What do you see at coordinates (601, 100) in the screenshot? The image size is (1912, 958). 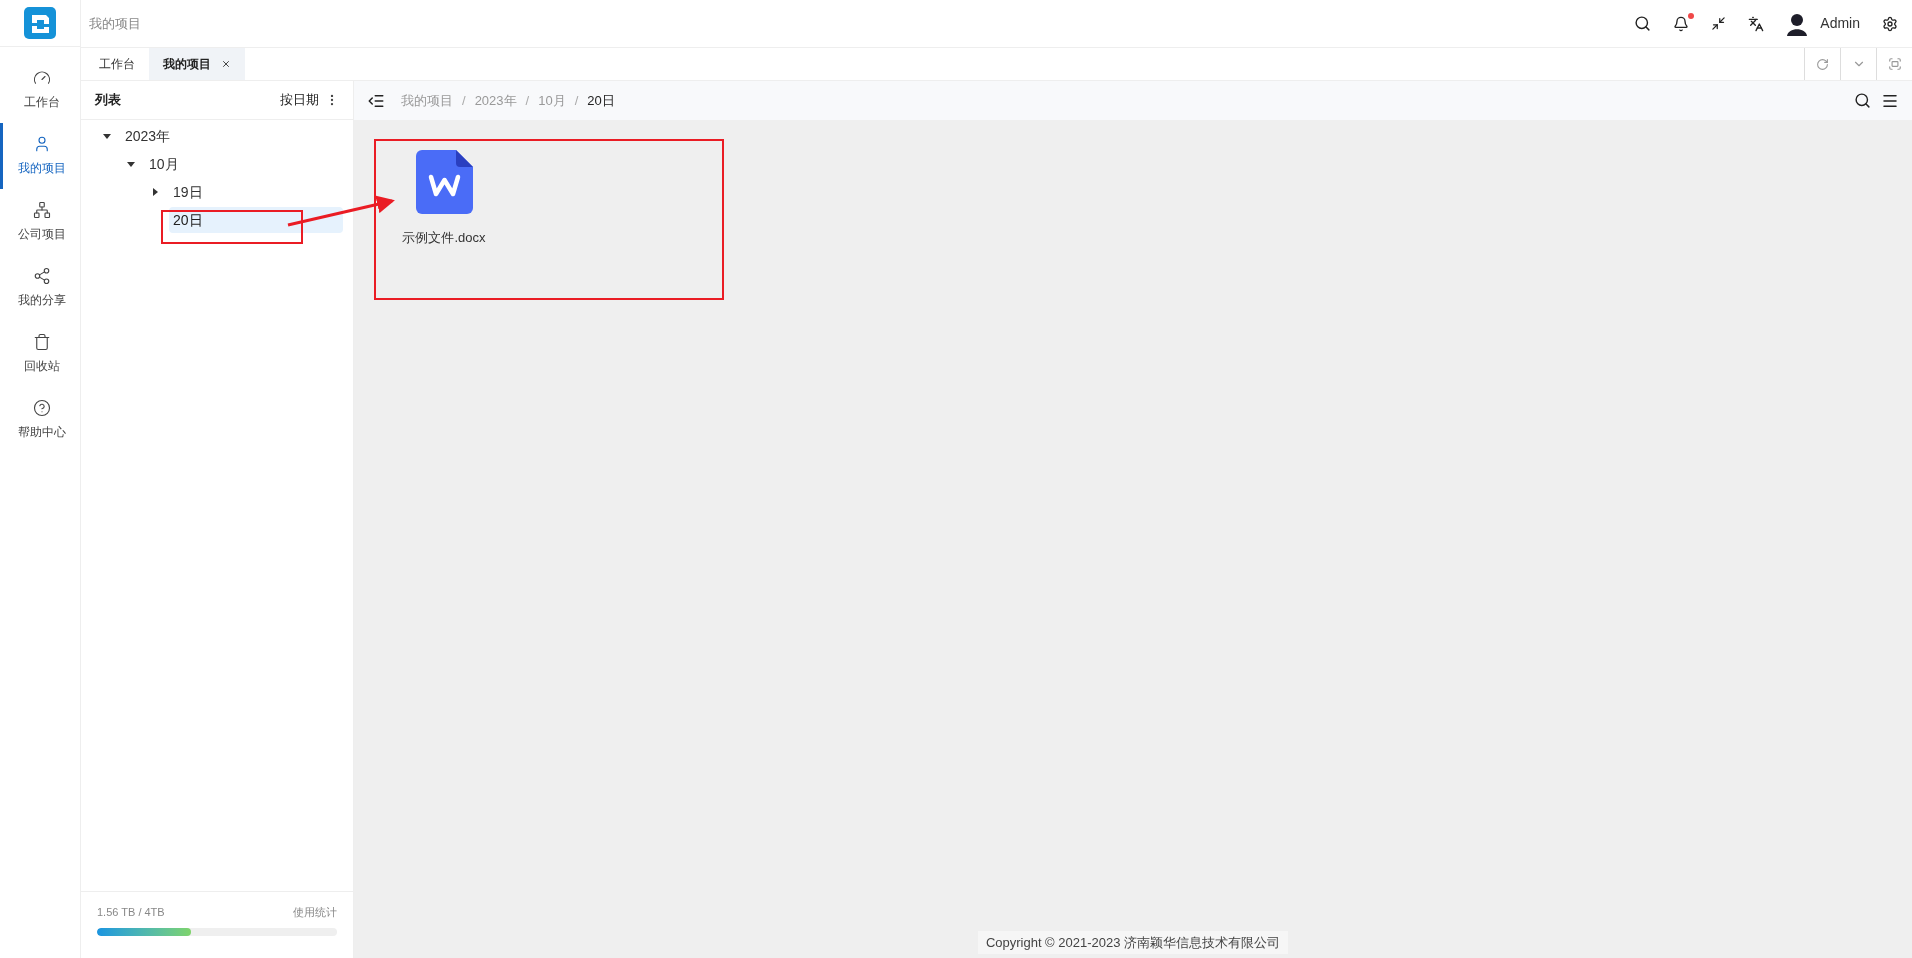 I see `breadcrumb-item: 20日` at bounding box center [601, 100].